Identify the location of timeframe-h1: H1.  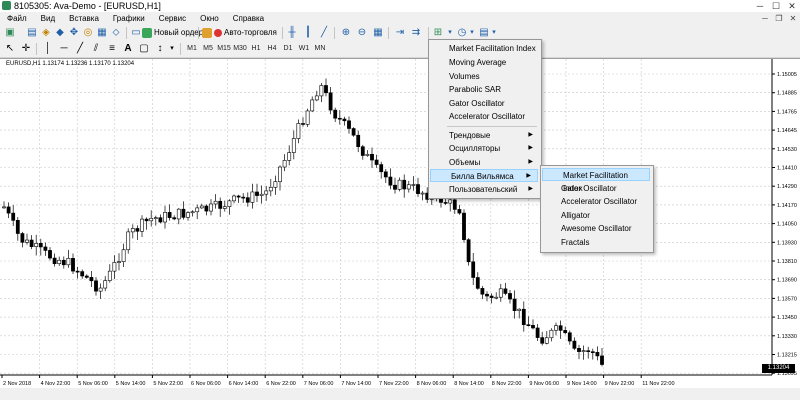
(256, 49).